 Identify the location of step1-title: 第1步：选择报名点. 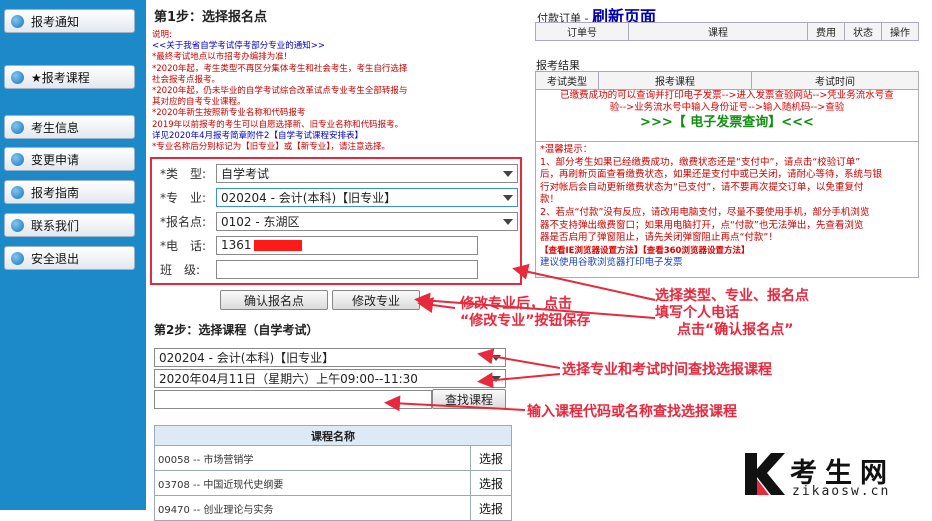
(211, 17).